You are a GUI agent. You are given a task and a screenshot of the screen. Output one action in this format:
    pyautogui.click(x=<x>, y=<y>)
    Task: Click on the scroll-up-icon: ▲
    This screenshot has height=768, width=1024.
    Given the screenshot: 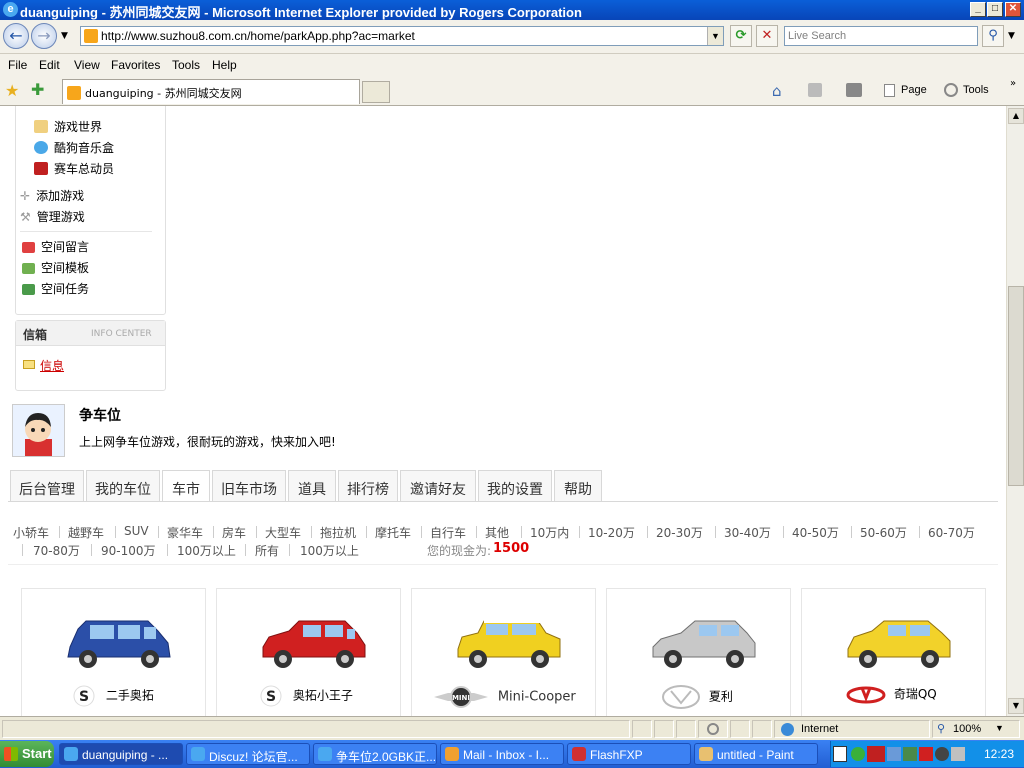 What is the action you would take?
    pyautogui.click(x=1016, y=116)
    